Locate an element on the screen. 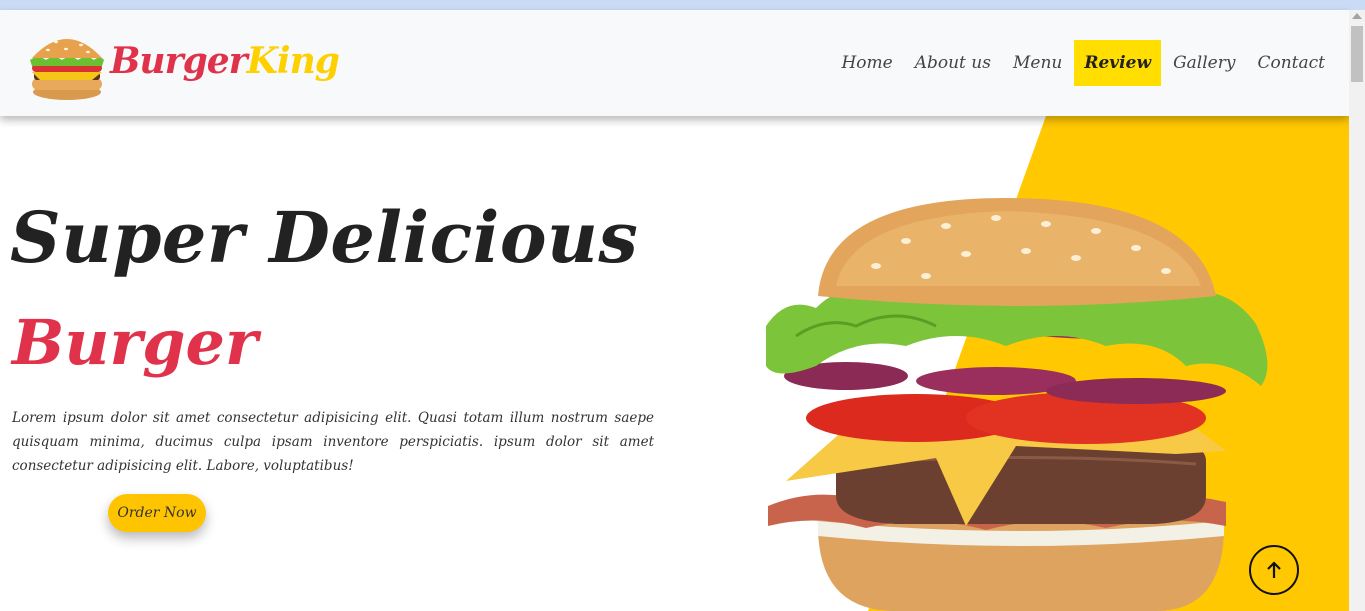 The width and height of the screenshot is (1365, 611). nav-menu: Menu is located at coordinates (1037, 63).